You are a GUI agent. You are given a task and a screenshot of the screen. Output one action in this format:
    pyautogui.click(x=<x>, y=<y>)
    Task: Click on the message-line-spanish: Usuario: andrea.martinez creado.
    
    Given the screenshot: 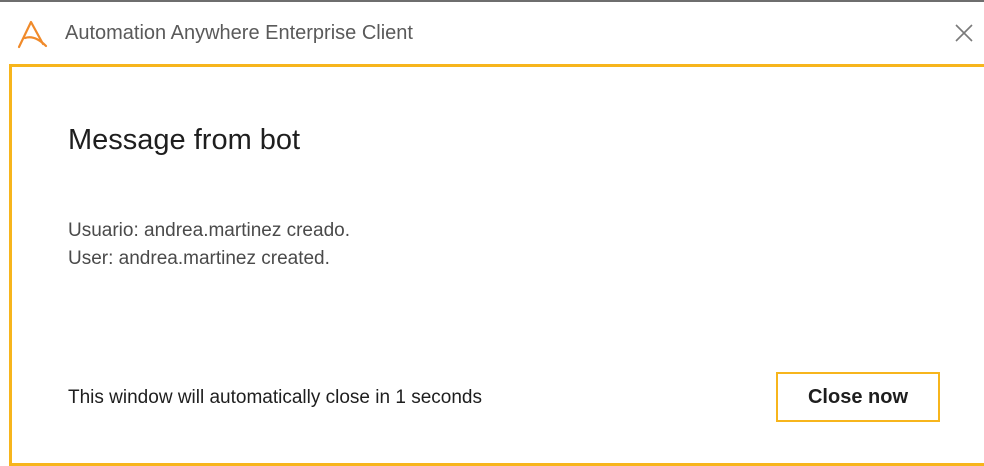 What is the action you would take?
    pyautogui.click(x=209, y=230)
    